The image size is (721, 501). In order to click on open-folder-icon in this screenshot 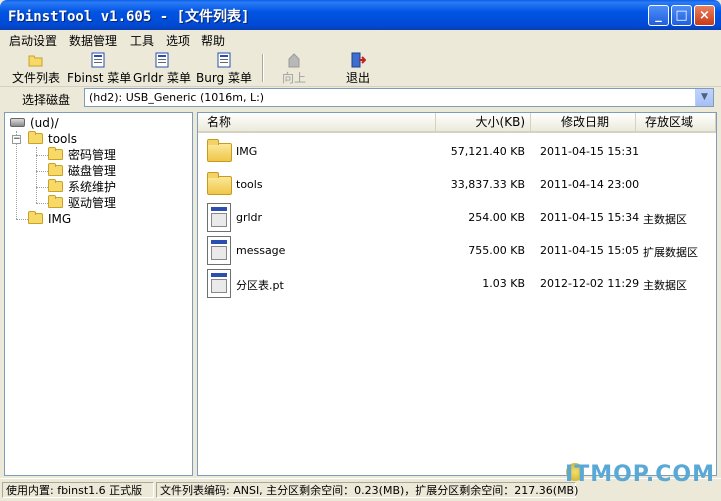, I will do `click(35, 61)`.